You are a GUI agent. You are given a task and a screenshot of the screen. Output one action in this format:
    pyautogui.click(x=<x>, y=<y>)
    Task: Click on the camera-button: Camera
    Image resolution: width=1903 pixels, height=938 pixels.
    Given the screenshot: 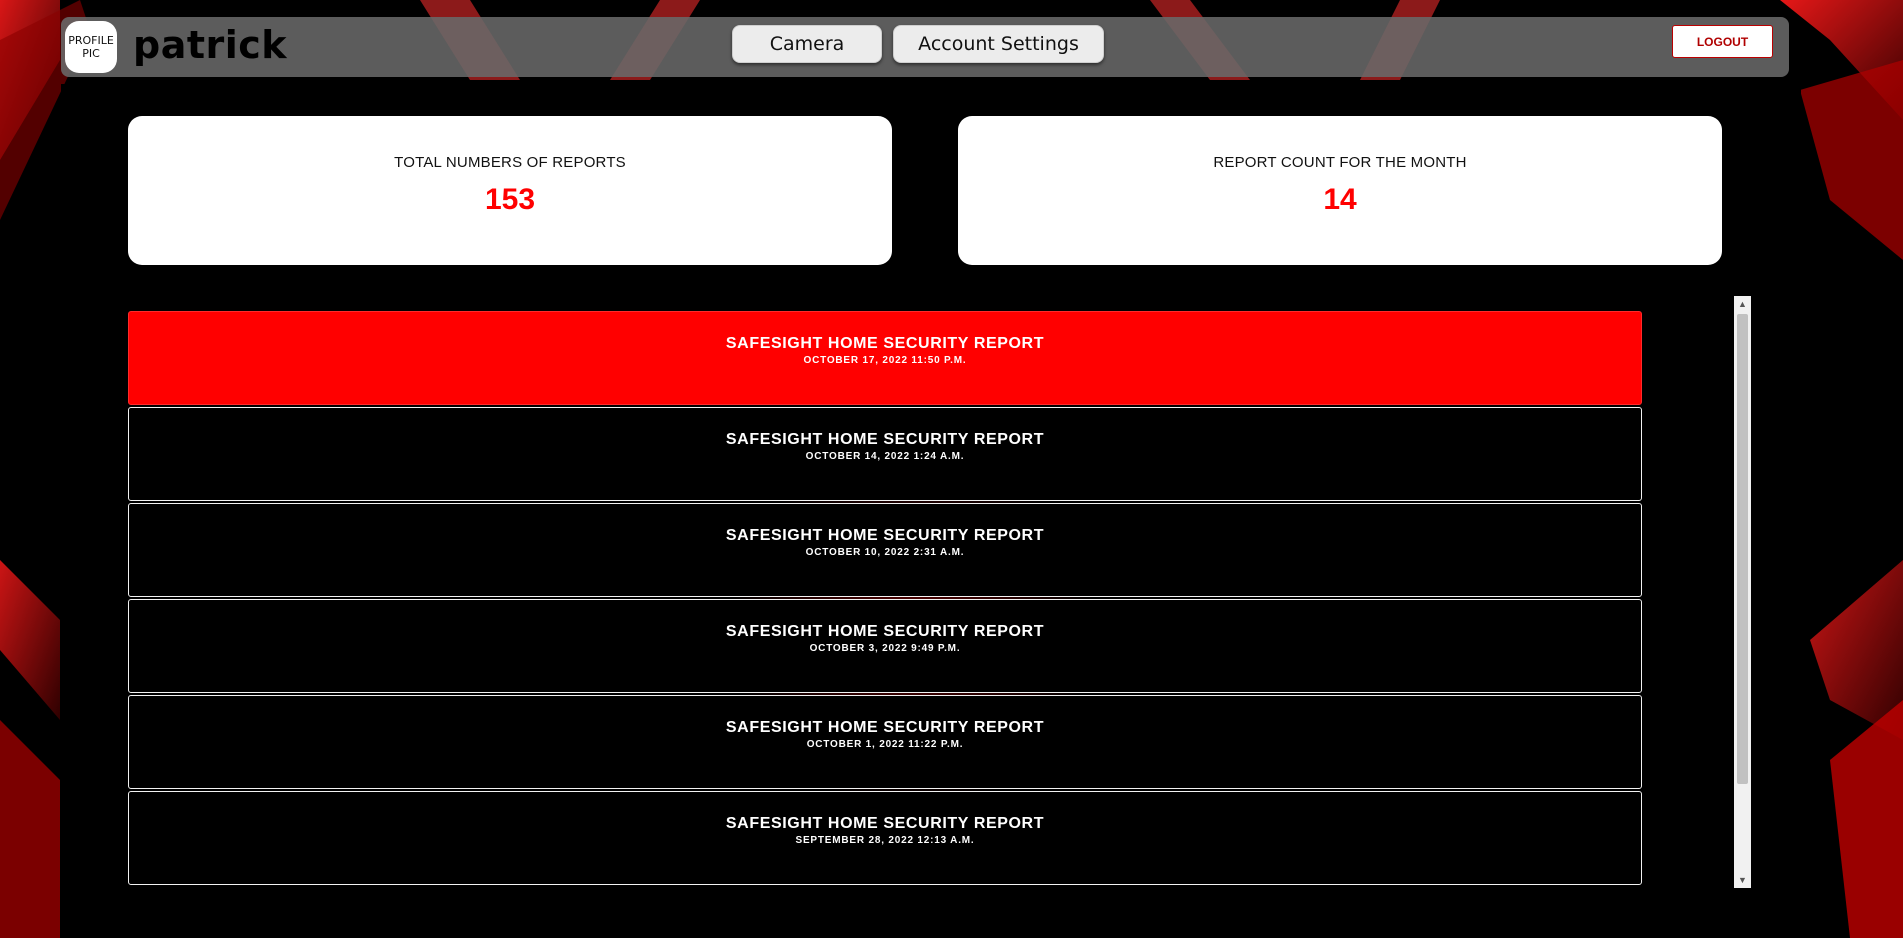 What is the action you would take?
    pyautogui.click(x=807, y=44)
    